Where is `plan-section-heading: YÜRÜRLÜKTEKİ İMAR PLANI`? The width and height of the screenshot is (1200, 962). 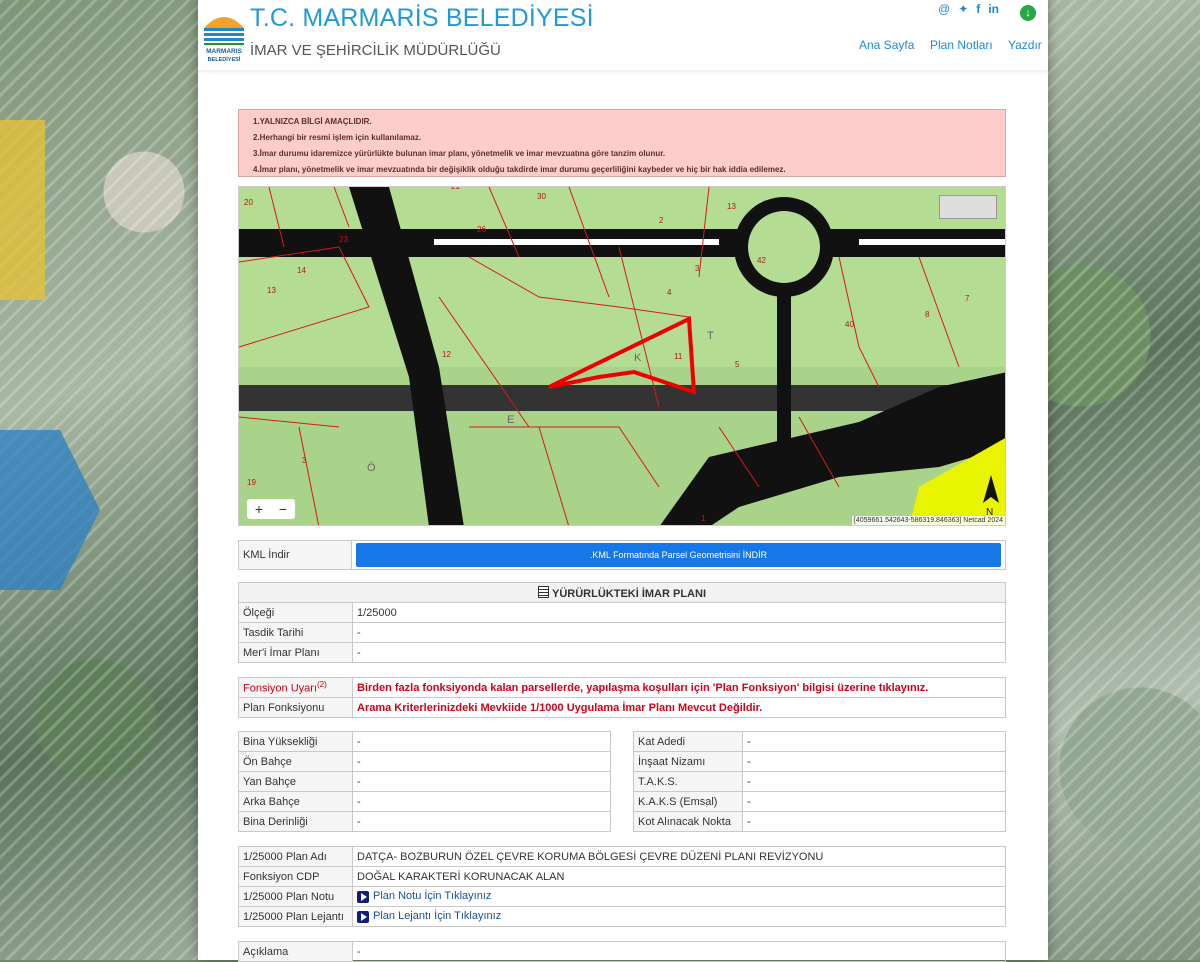 plan-section-heading: YÜRÜRLÜKTEKİ İMAR PLANI is located at coordinates (622, 592).